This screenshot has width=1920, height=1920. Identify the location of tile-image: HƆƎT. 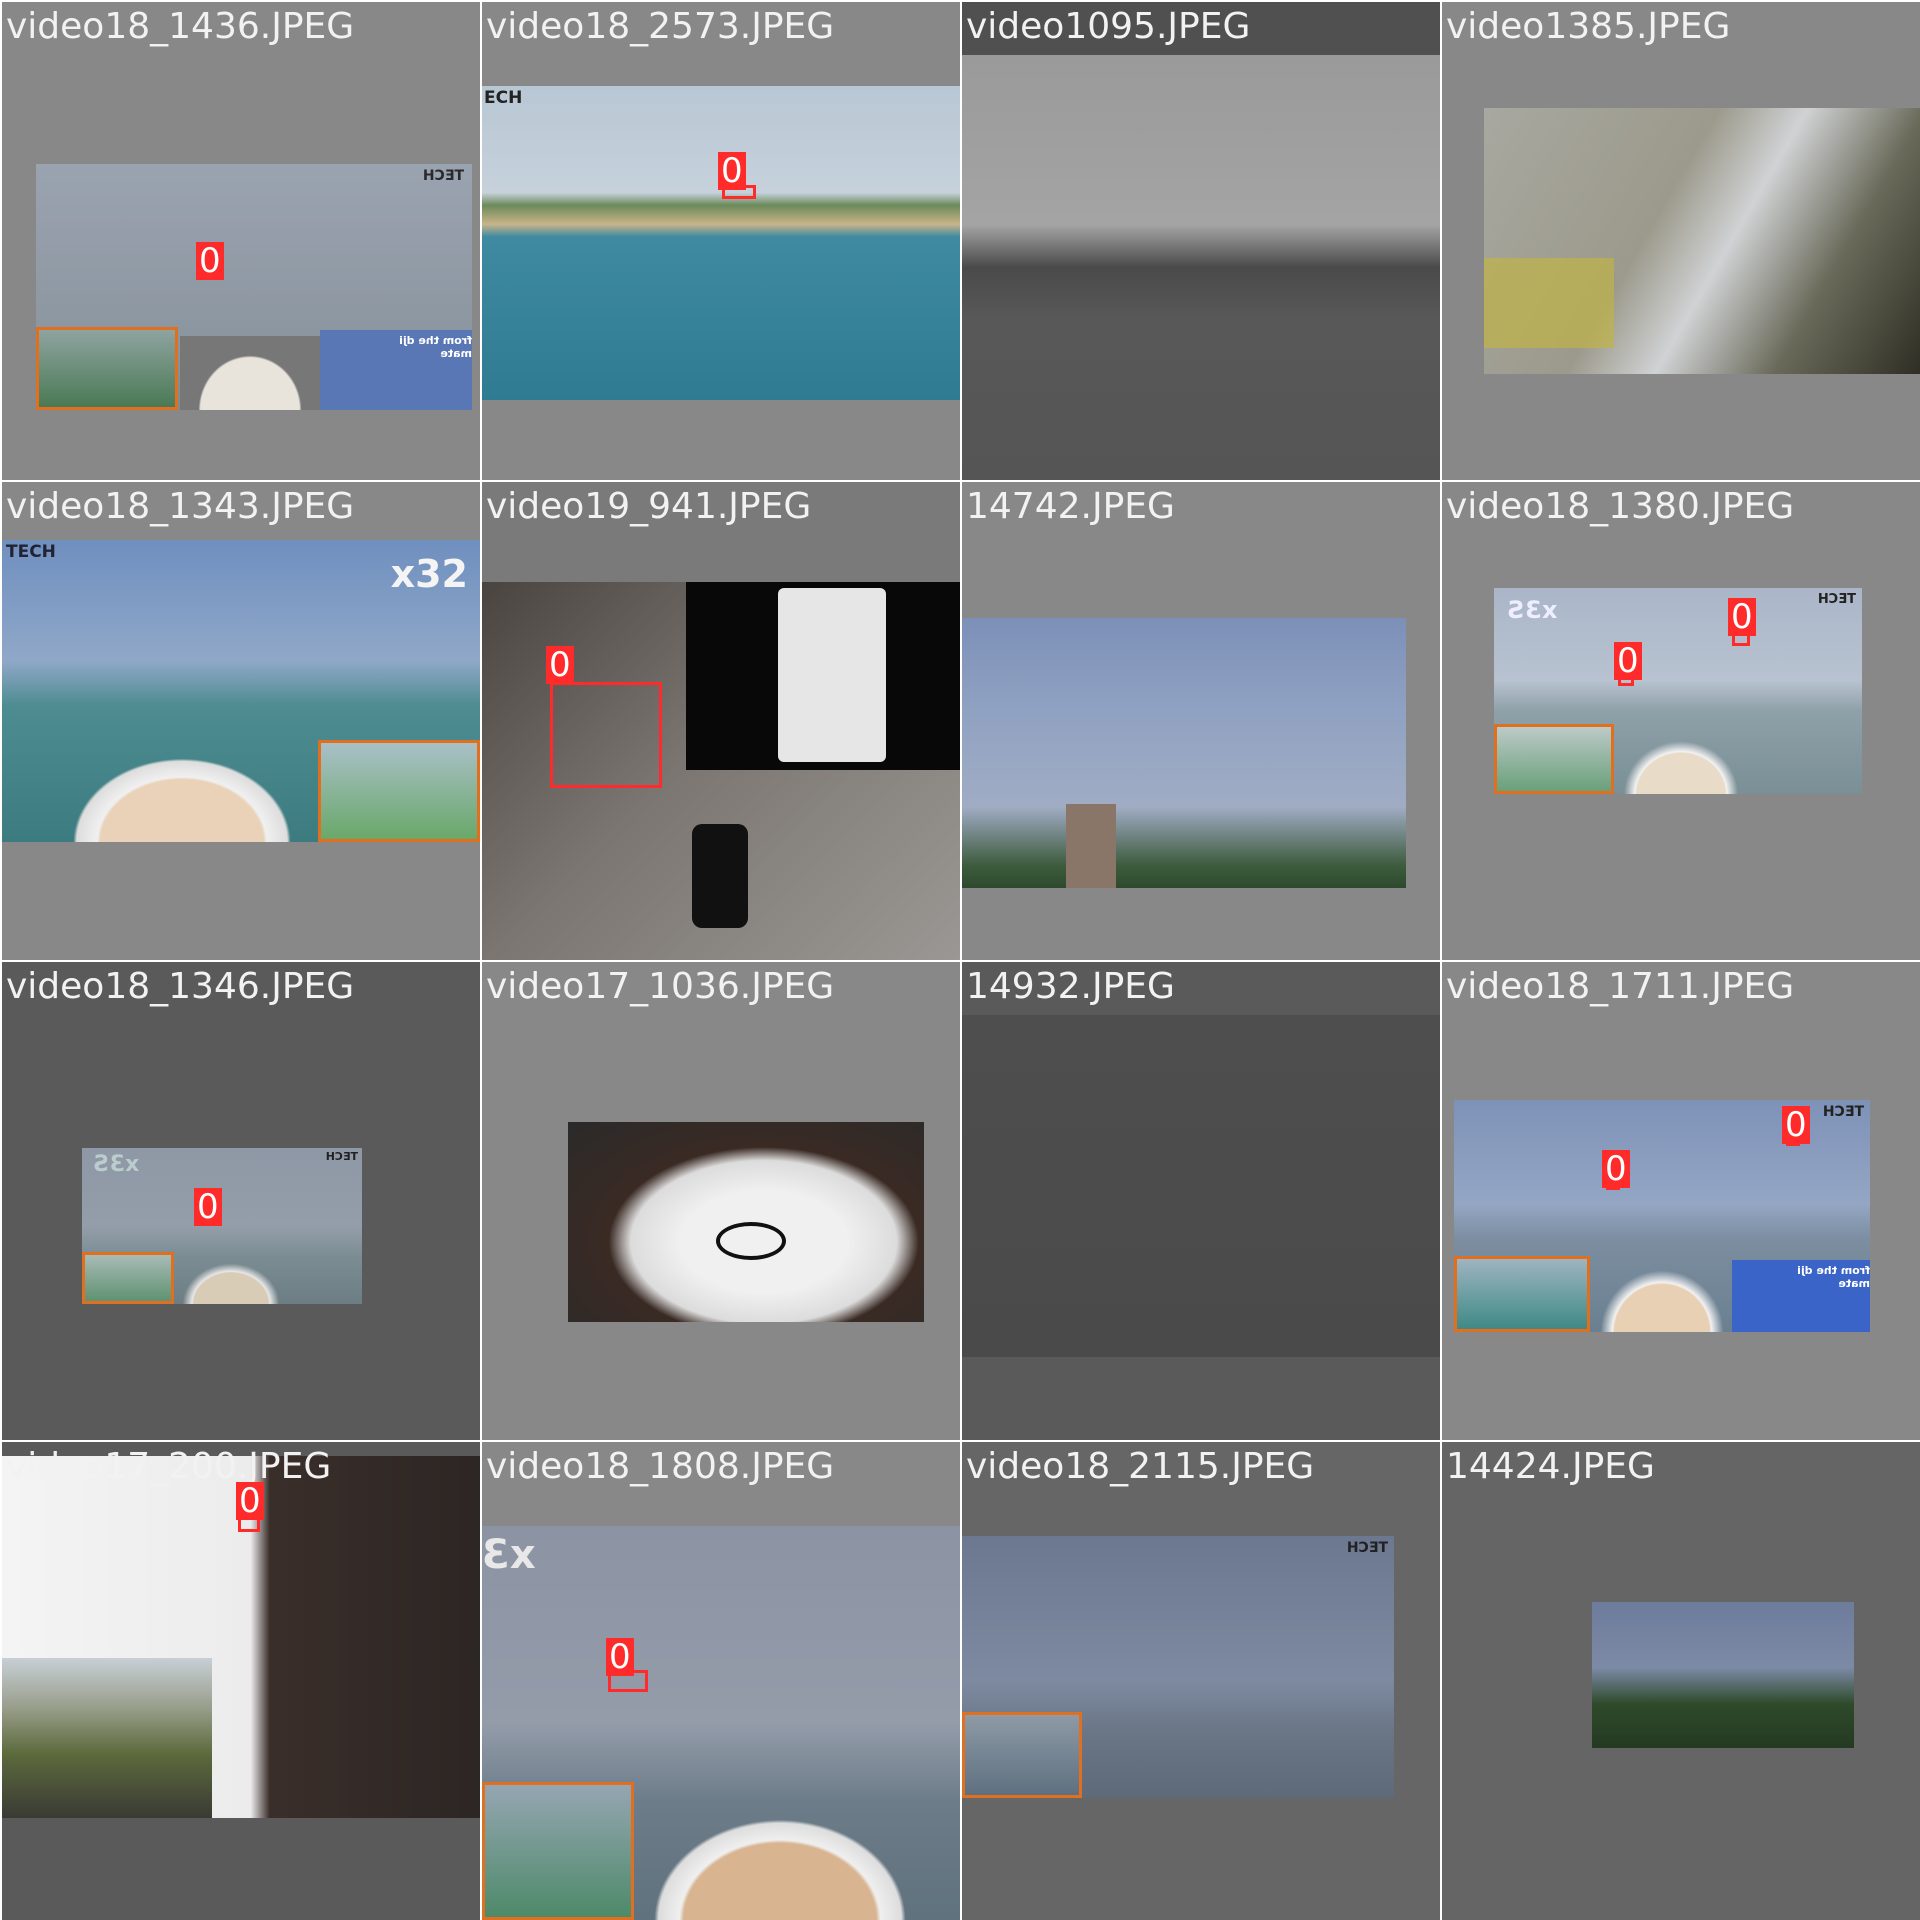
(1178, 1667).